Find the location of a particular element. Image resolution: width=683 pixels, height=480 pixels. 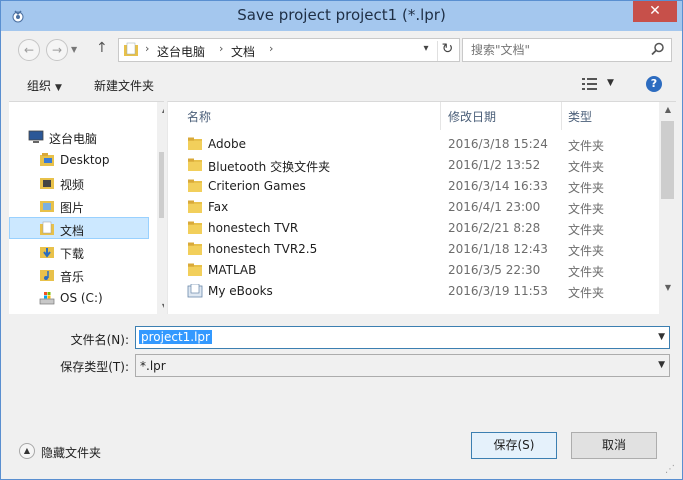

row-date: 2016/4/1 23:00 is located at coordinates (494, 207).